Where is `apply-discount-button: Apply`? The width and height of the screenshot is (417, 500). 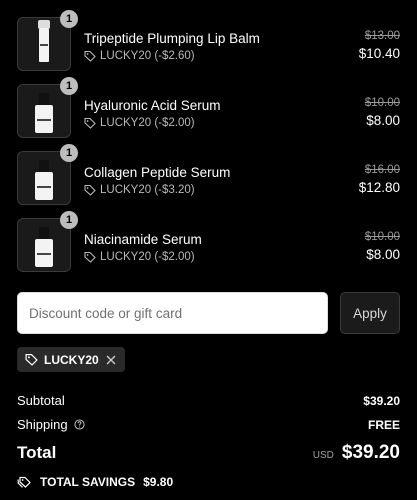 apply-discount-button: Apply is located at coordinates (370, 313).